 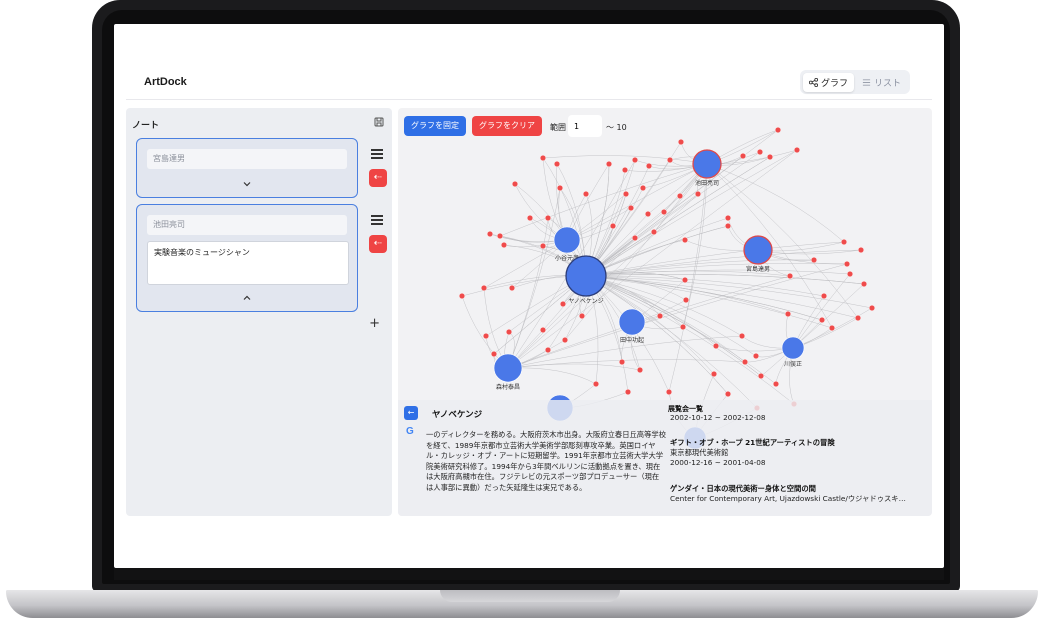 I want to click on chevron-down-icon, so click(x=247, y=184).